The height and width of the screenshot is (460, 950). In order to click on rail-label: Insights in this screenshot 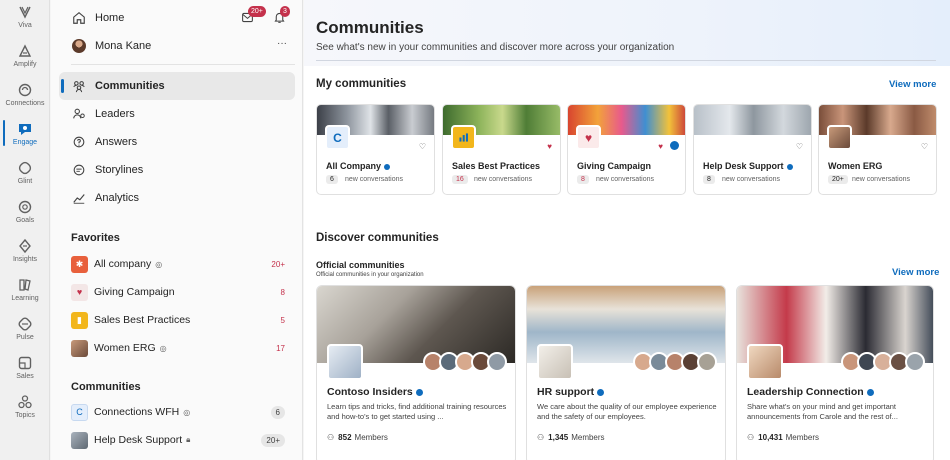, I will do `click(25, 259)`.